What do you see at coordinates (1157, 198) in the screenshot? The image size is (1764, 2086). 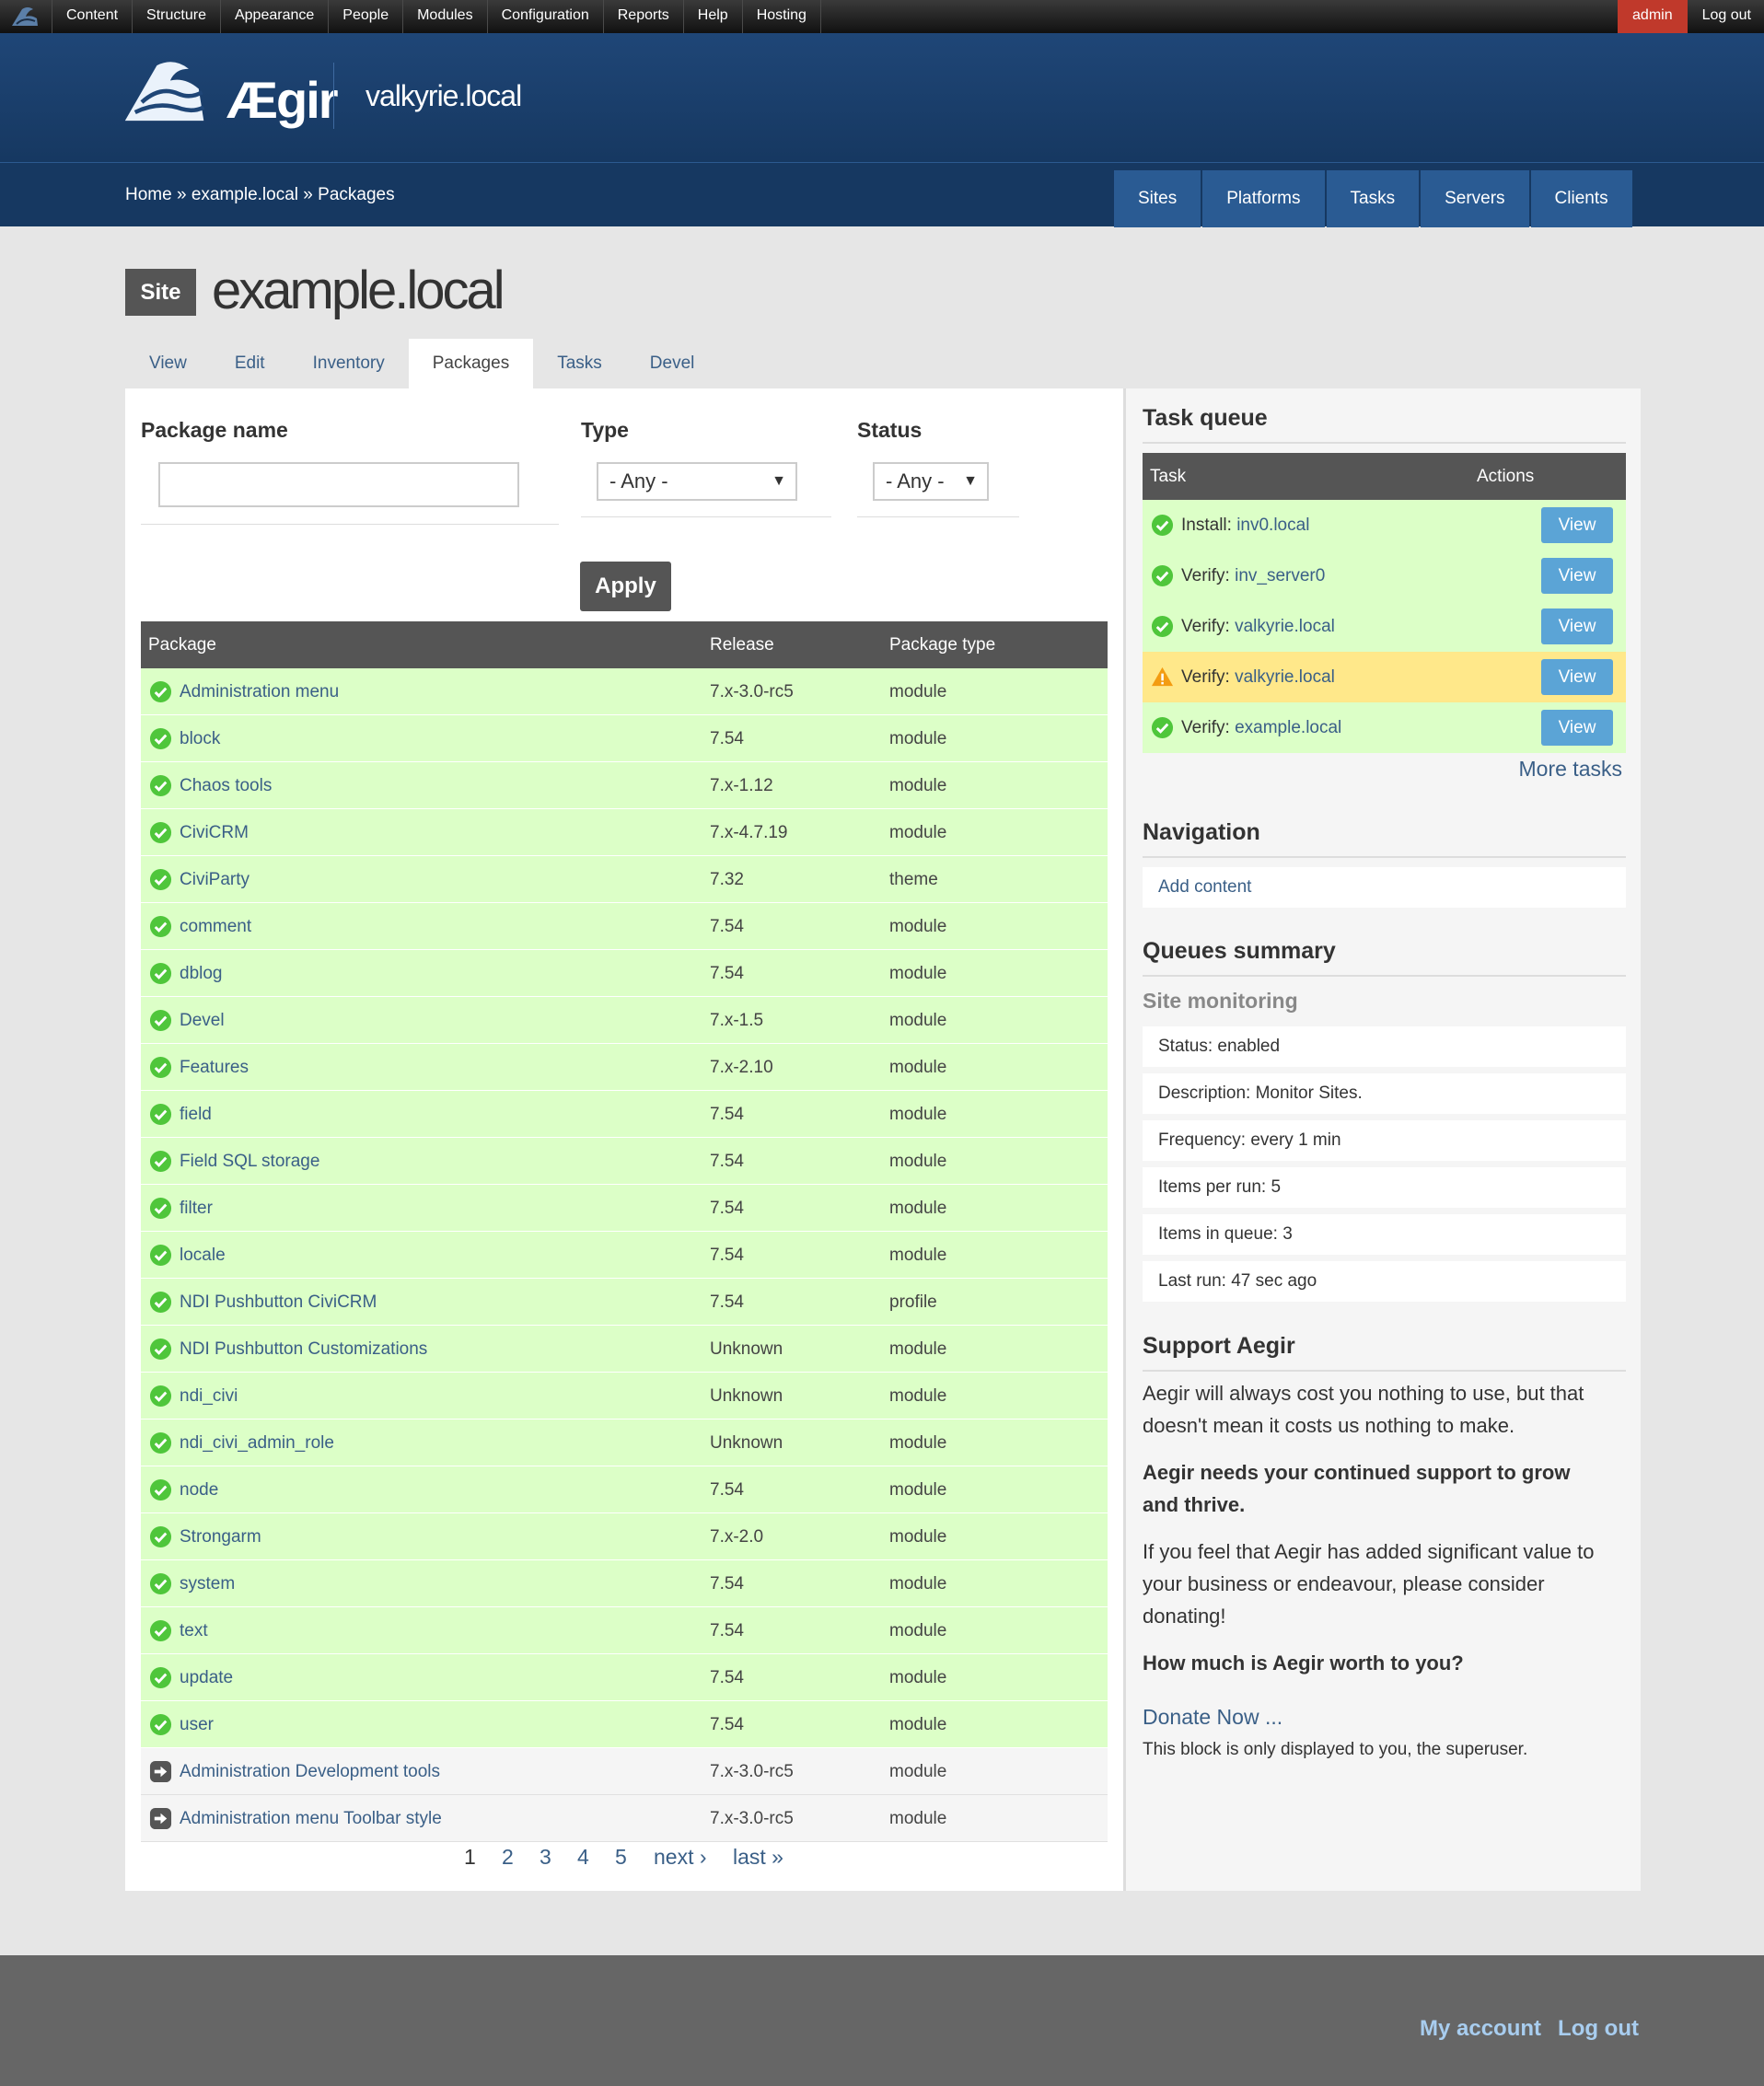 I see `primary-tab-sites: Sites` at bounding box center [1157, 198].